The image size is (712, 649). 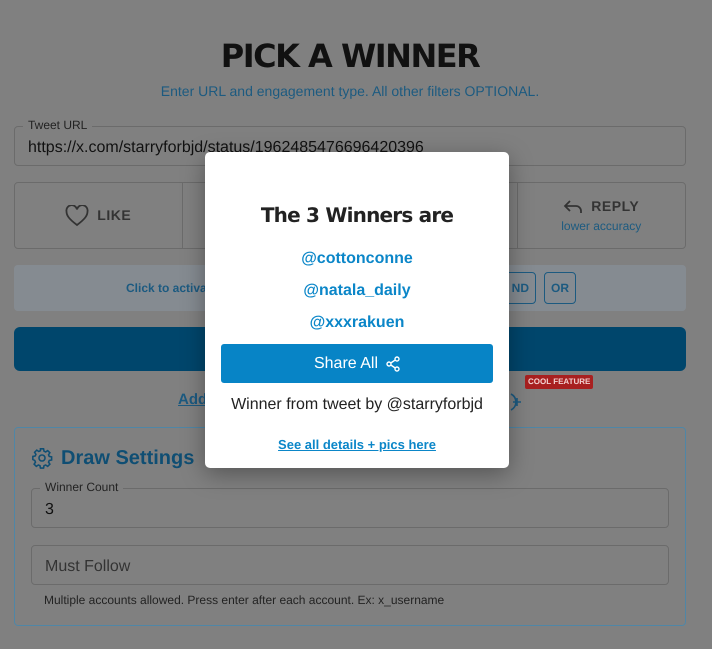 What do you see at coordinates (245, 600) in the screenshot?
I see `help-text: Multiple accounts allowed. Press enter after each account. Ex: x_username` at bounding box center [245, 600].